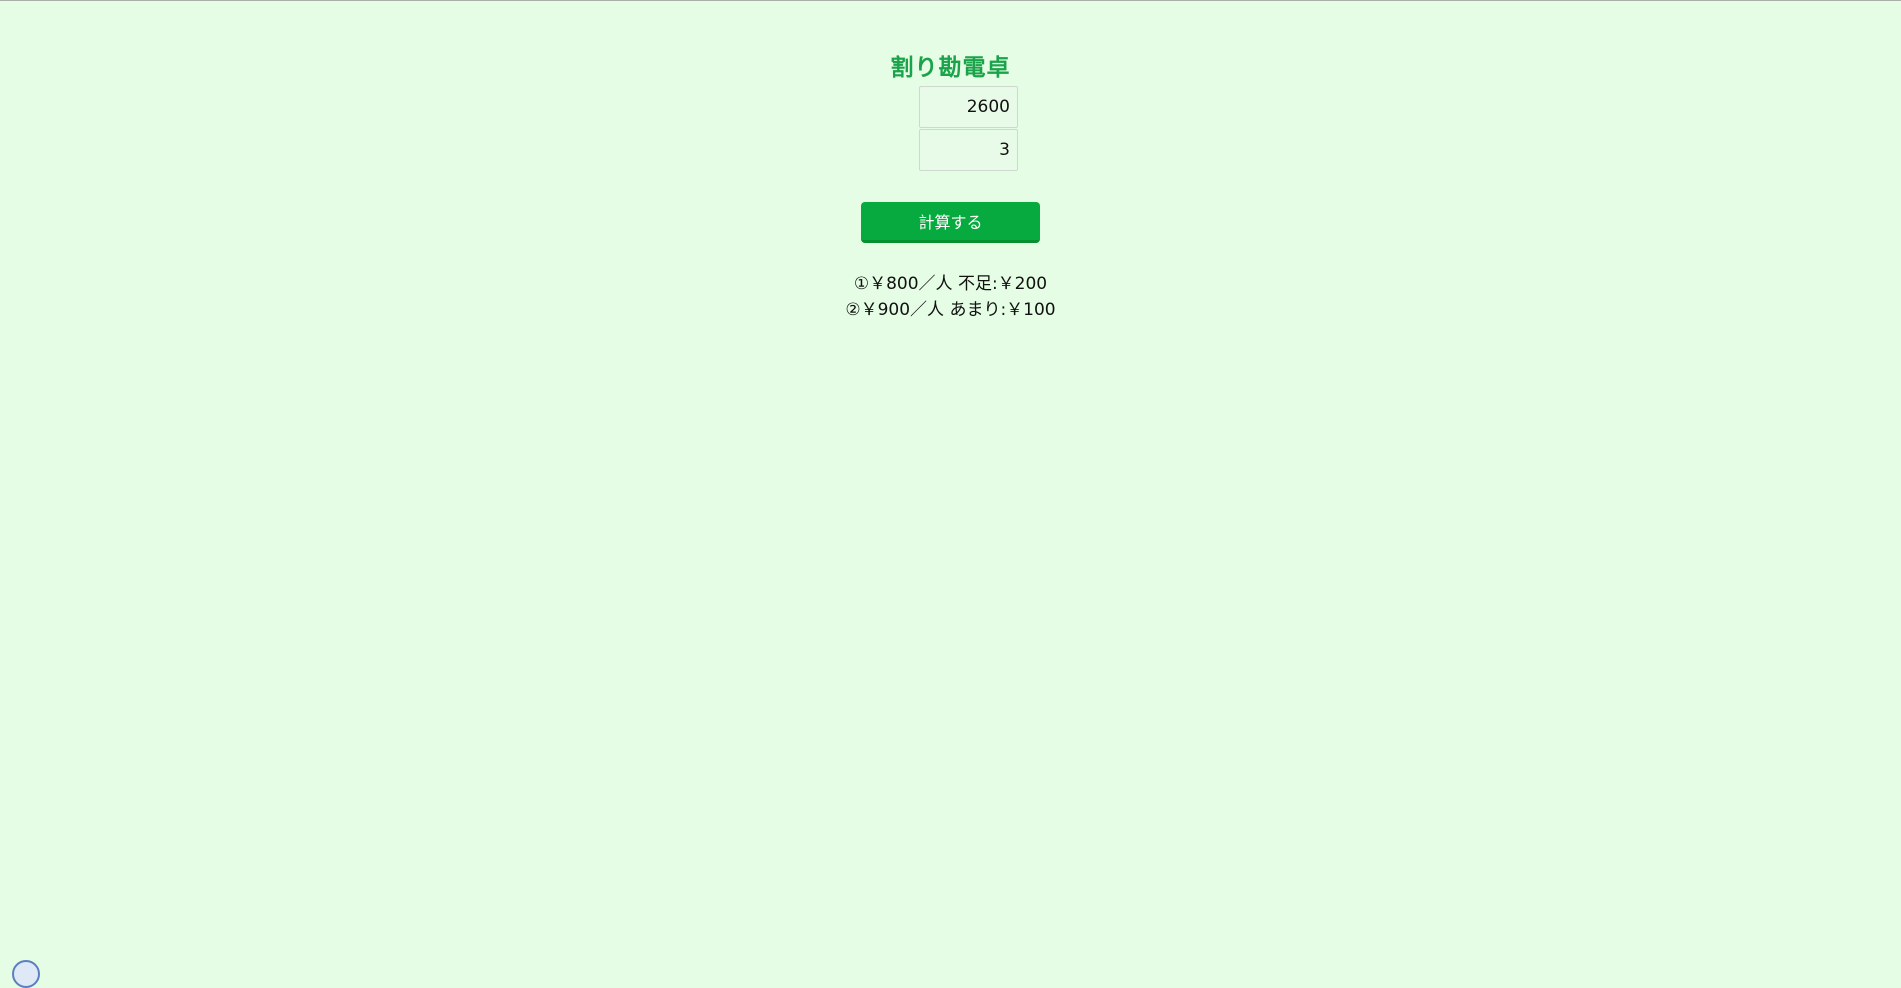 This screenshot has width=1901, height=988. What do you see at coordinates (968, 107) in the screenshot?
I see `amount-input` at bounding box center [968, 107].